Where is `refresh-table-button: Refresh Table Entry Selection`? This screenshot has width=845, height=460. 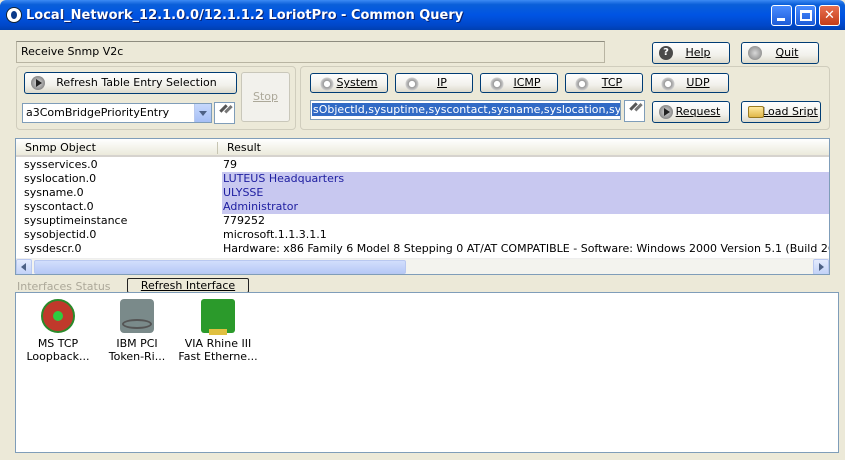 refresh-table-button: Refresh Table Entry Selection is located at coordinates (130, 83).